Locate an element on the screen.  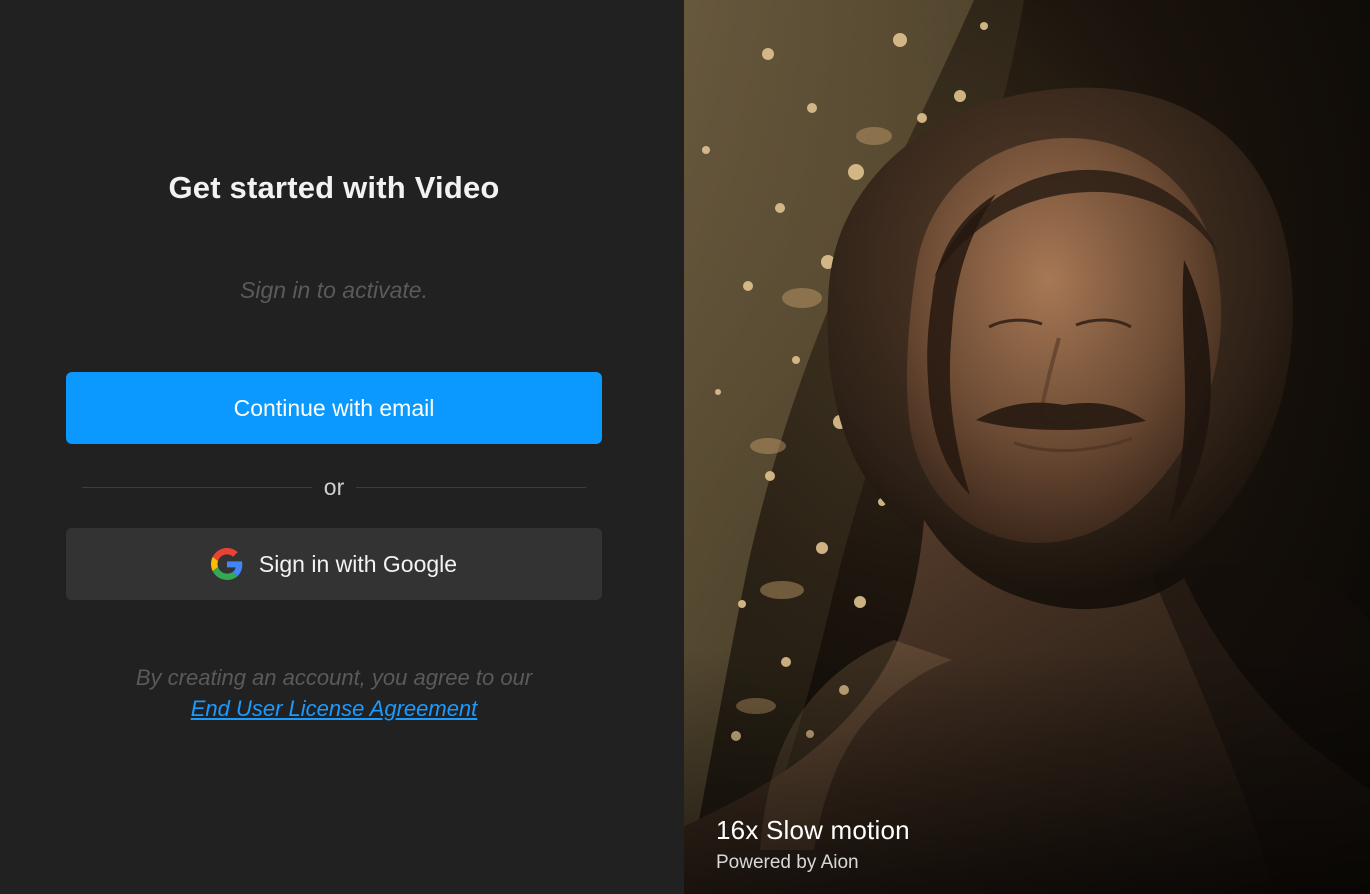
page-title: Get started with Video is located at coordinates (334, 187).